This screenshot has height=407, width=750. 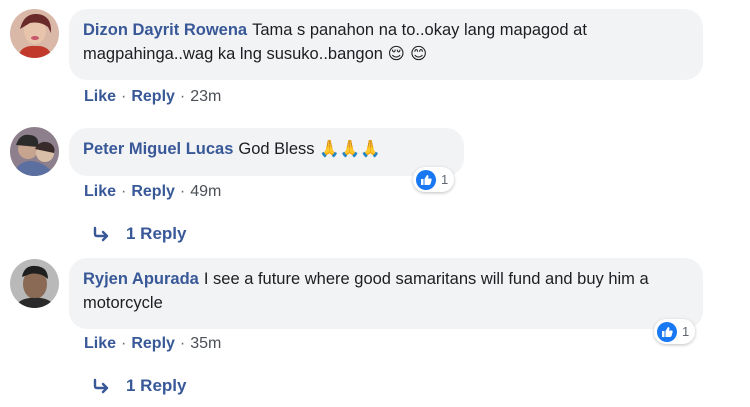 What do you see at coordinates (350, 148) in the screenshot?
I see `emoji: 🙏🙏🙏` at bounding box center [350, 148].